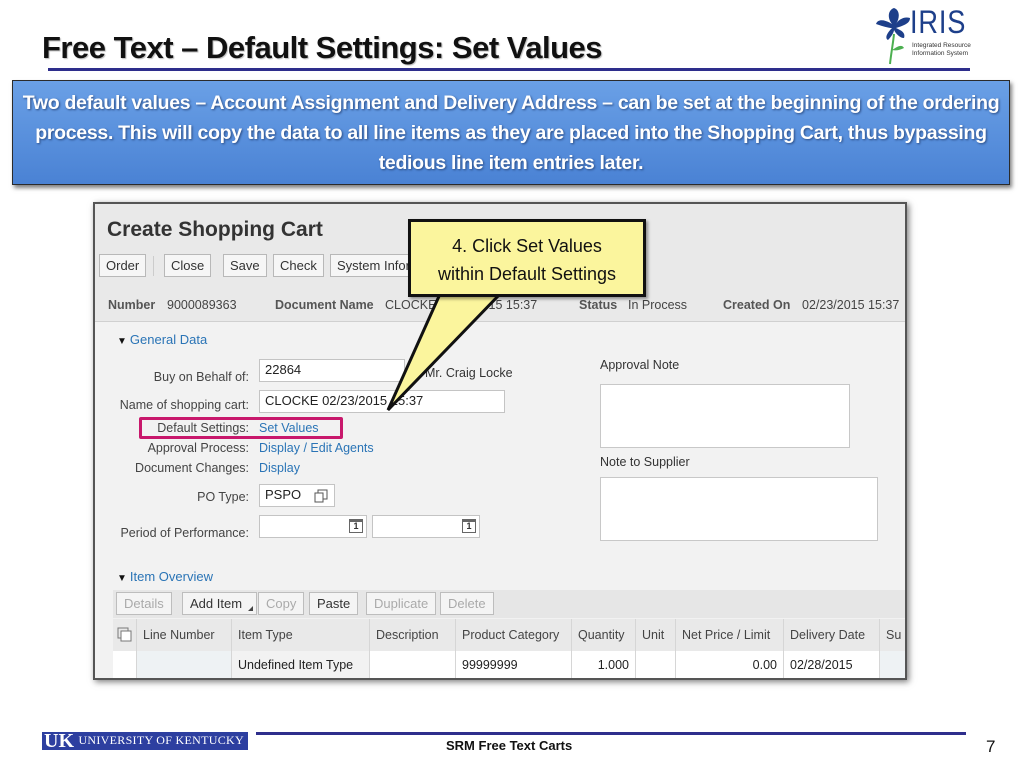  Describe the element at coordinates (332, 370) in the screenshot. I see `buy-on-behalf-input: 22864` at that location.